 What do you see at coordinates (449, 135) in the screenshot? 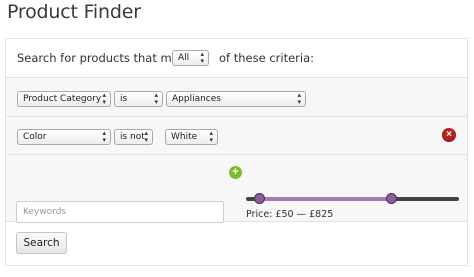
I see `remove-criterion-icon: ×` at bounding box center [449, 135].